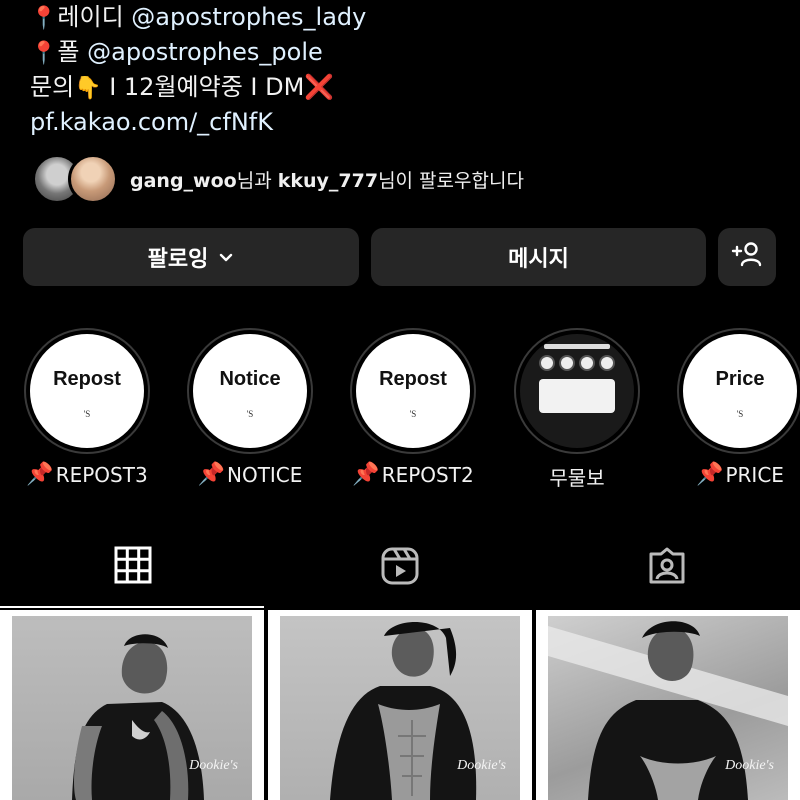 The height and width of the screenshot is (800, 800). I want to click on highlight-cover-preview, so click(577, 391).